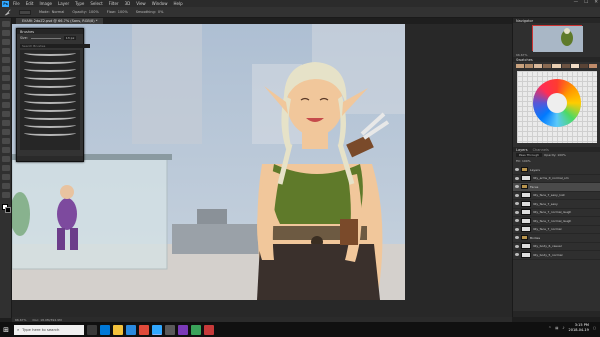 The height and width of the screenshot is (337, 600). Describe the element at coordinates (49, 329) in the screenshot. I see `taskbar-search-field: ⌕ Type here to search` at that location.